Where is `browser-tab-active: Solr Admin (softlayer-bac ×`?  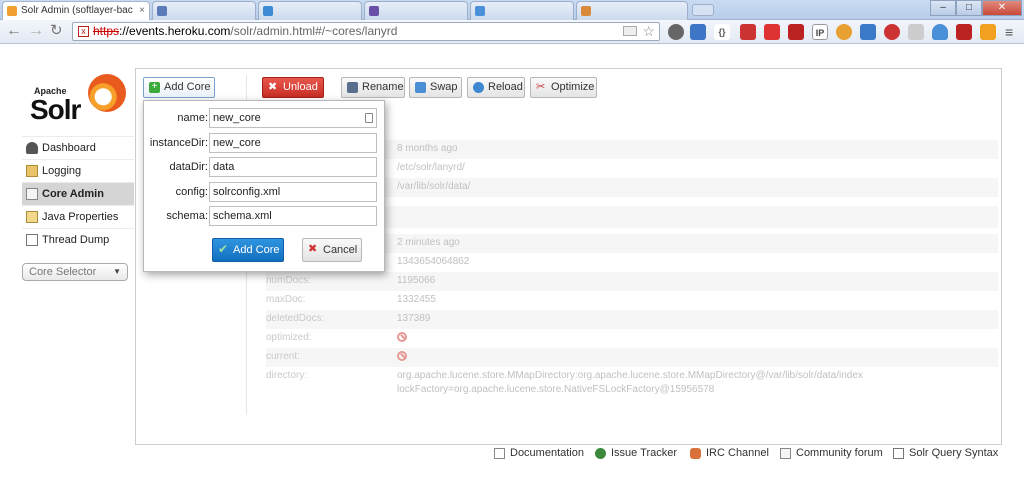
browser-tab-active: Solr Admin (softlayer-bac × is located at coordinates (76, 10).